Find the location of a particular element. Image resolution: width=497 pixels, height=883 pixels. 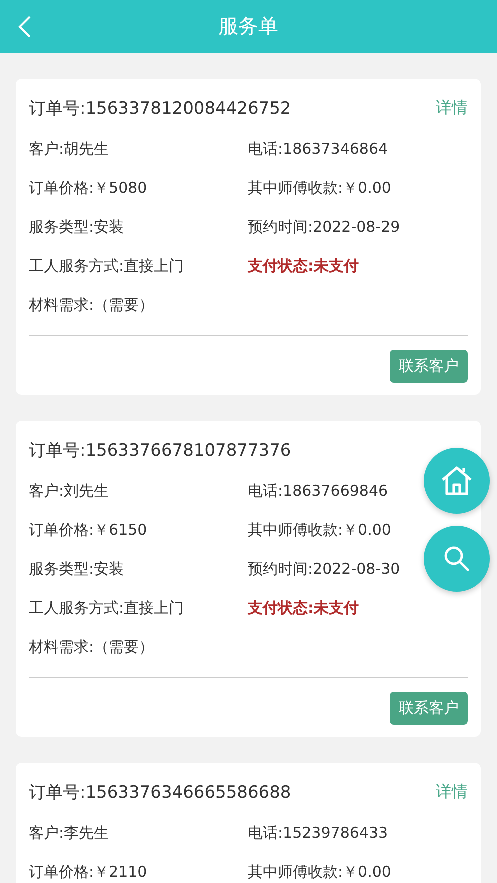

order-field: 电话:18637346864 is located at coordinates (358, 149).